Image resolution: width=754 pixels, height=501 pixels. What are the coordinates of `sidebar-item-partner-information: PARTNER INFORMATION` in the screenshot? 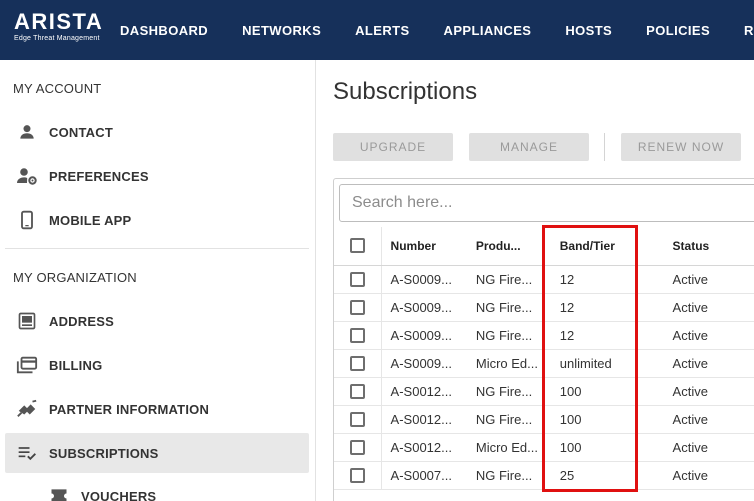 It's located at (157, 409).